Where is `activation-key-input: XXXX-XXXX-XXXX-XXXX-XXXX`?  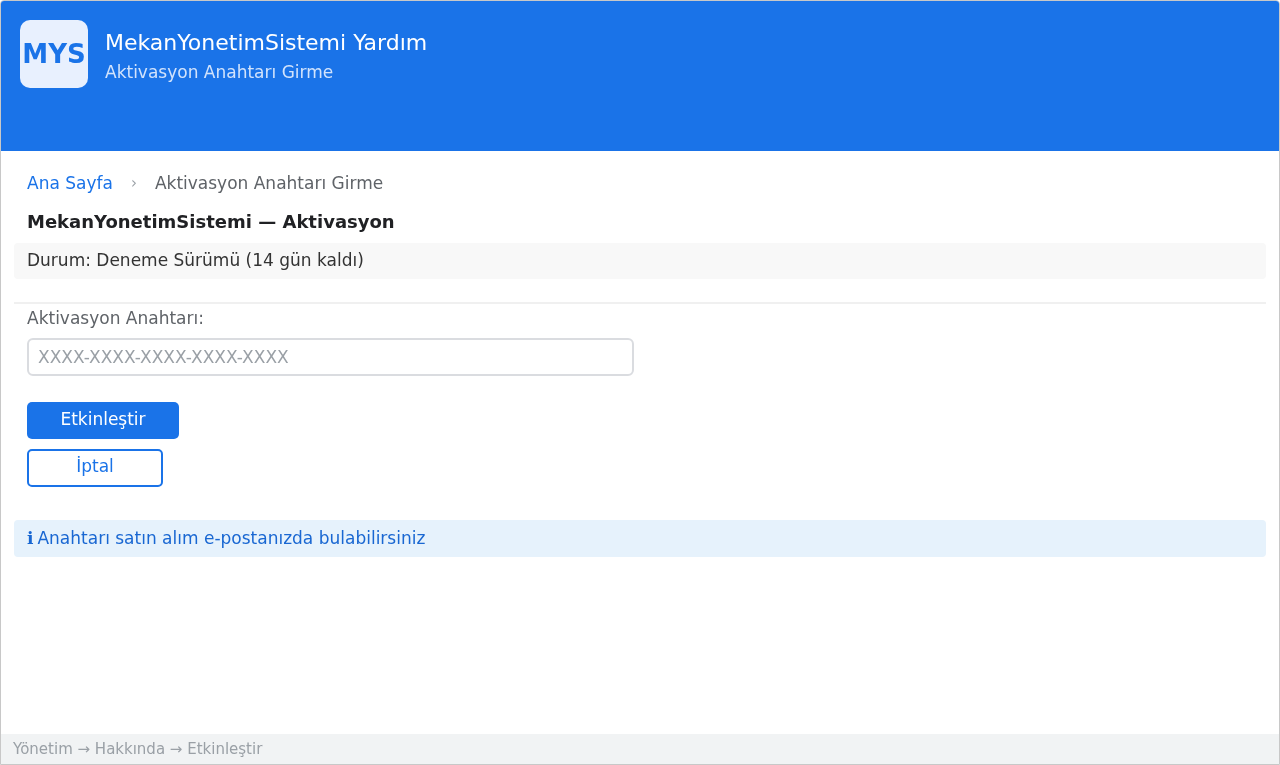
activation-key-input: XXXX-XXXX-XXXX-XXXX-XXXX is located at coordinates (330, 357).